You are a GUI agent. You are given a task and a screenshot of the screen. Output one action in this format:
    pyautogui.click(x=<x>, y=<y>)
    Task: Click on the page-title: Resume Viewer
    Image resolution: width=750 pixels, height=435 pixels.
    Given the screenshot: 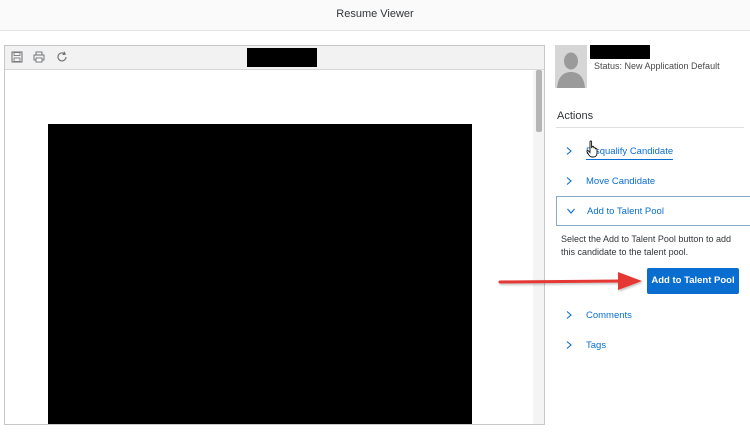 What is the action you would take?
    pyautogui.click(x=375, y=14)
    